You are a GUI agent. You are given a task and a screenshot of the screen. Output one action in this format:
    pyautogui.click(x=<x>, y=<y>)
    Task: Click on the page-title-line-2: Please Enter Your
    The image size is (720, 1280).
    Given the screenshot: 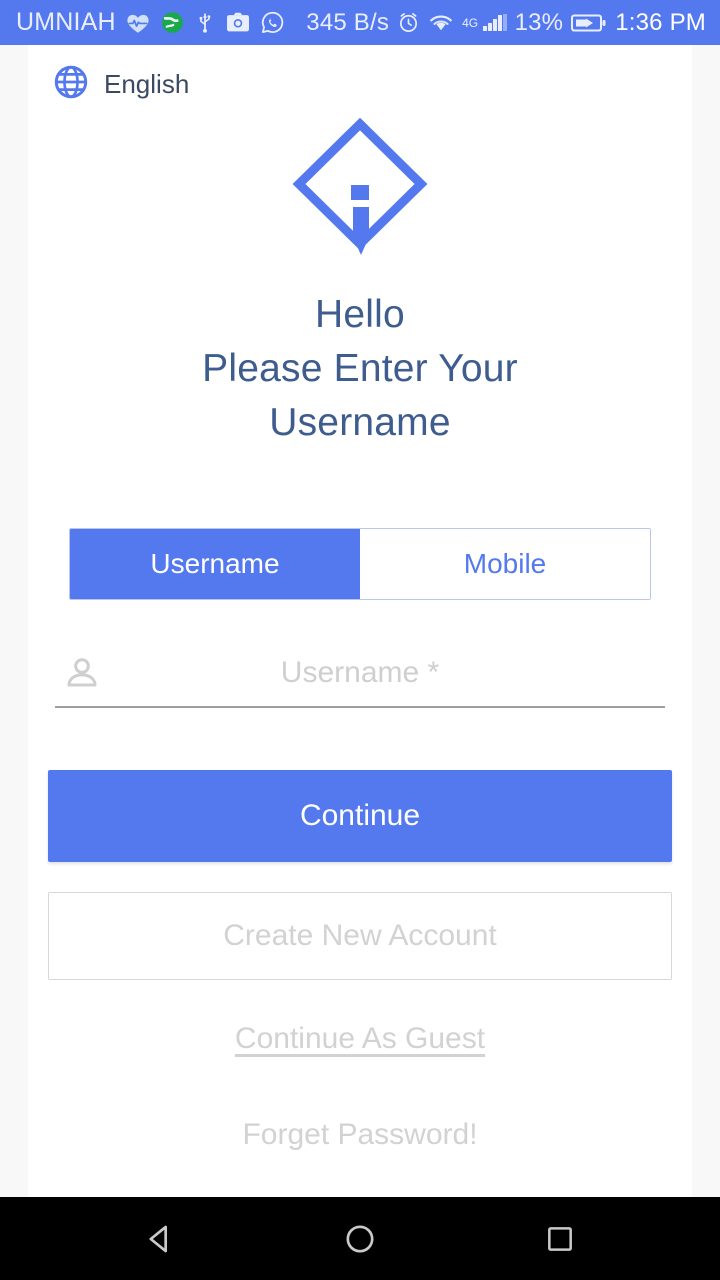 What is the action you would take?
    pyautogui.click(x=360, y=368)
    